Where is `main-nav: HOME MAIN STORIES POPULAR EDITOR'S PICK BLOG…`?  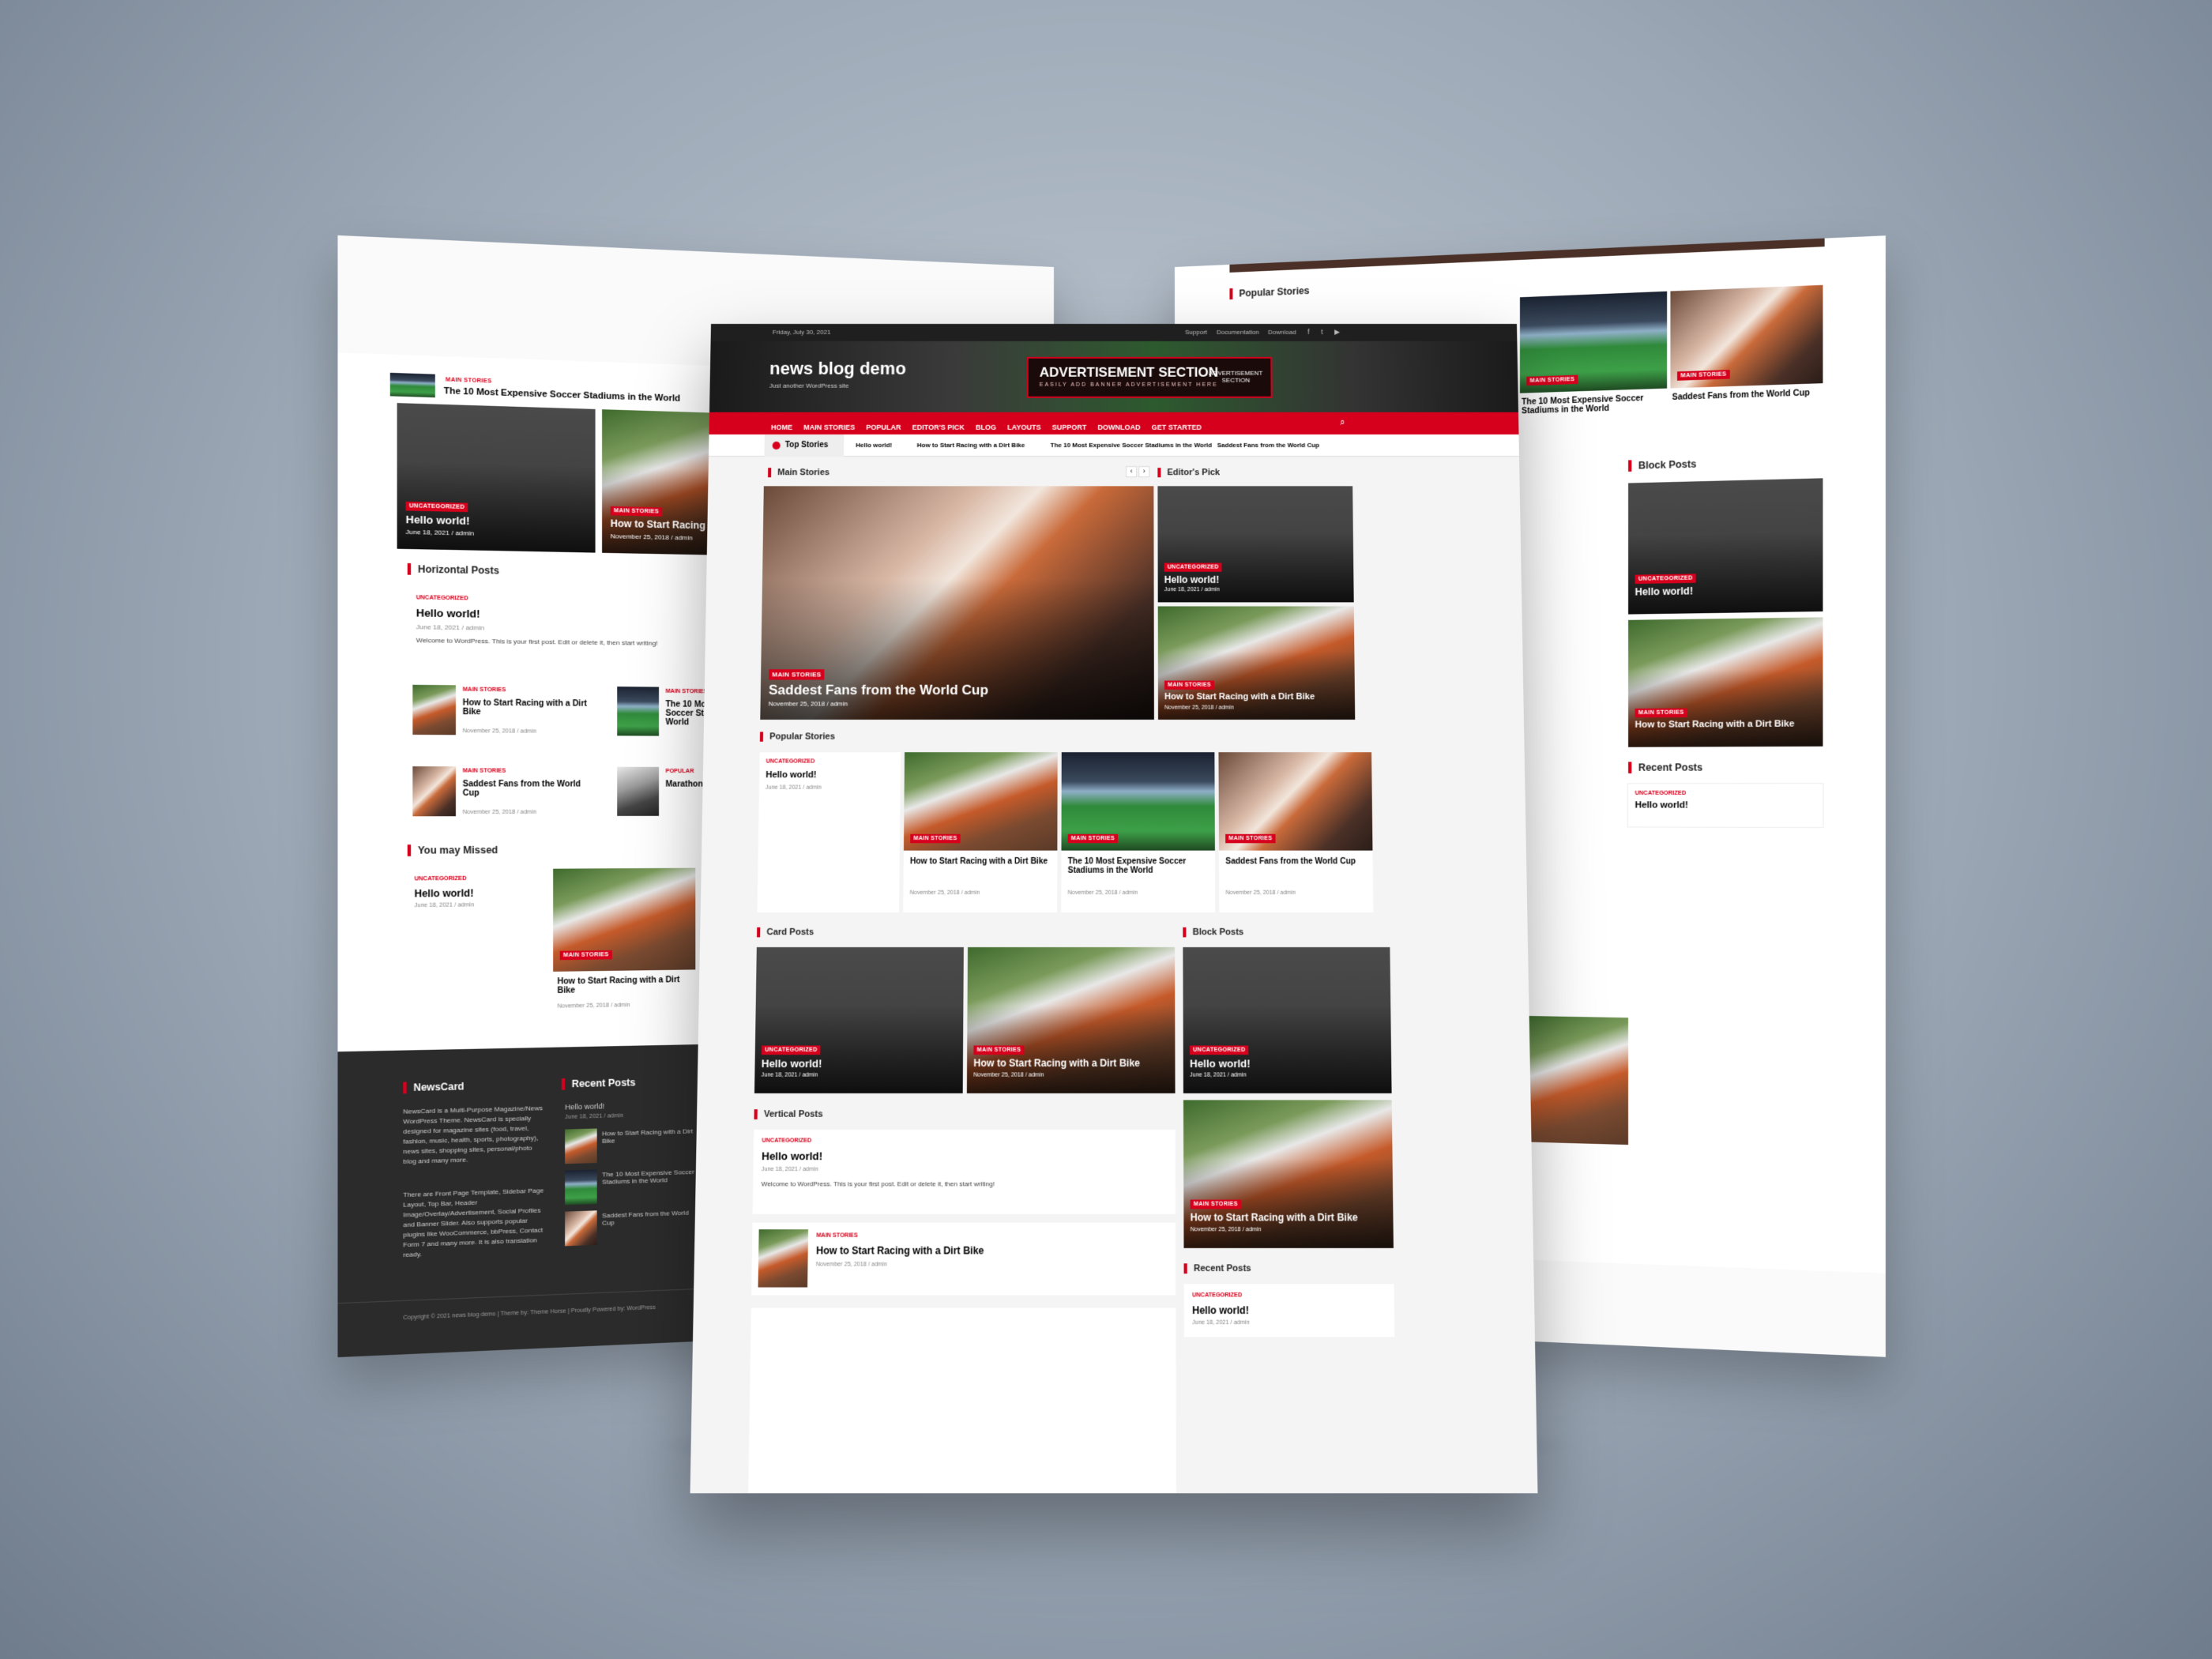 main-nav: HOME MAIN STORIES POPULAR EDITOR'S PICK BLOG… is located at coordinates (1114, 423).